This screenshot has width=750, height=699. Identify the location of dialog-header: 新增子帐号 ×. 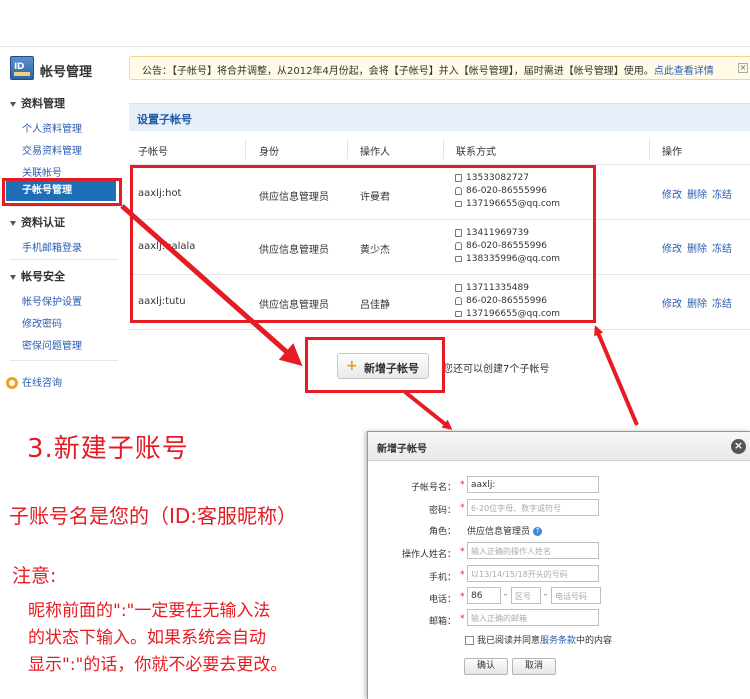
(559, 446).